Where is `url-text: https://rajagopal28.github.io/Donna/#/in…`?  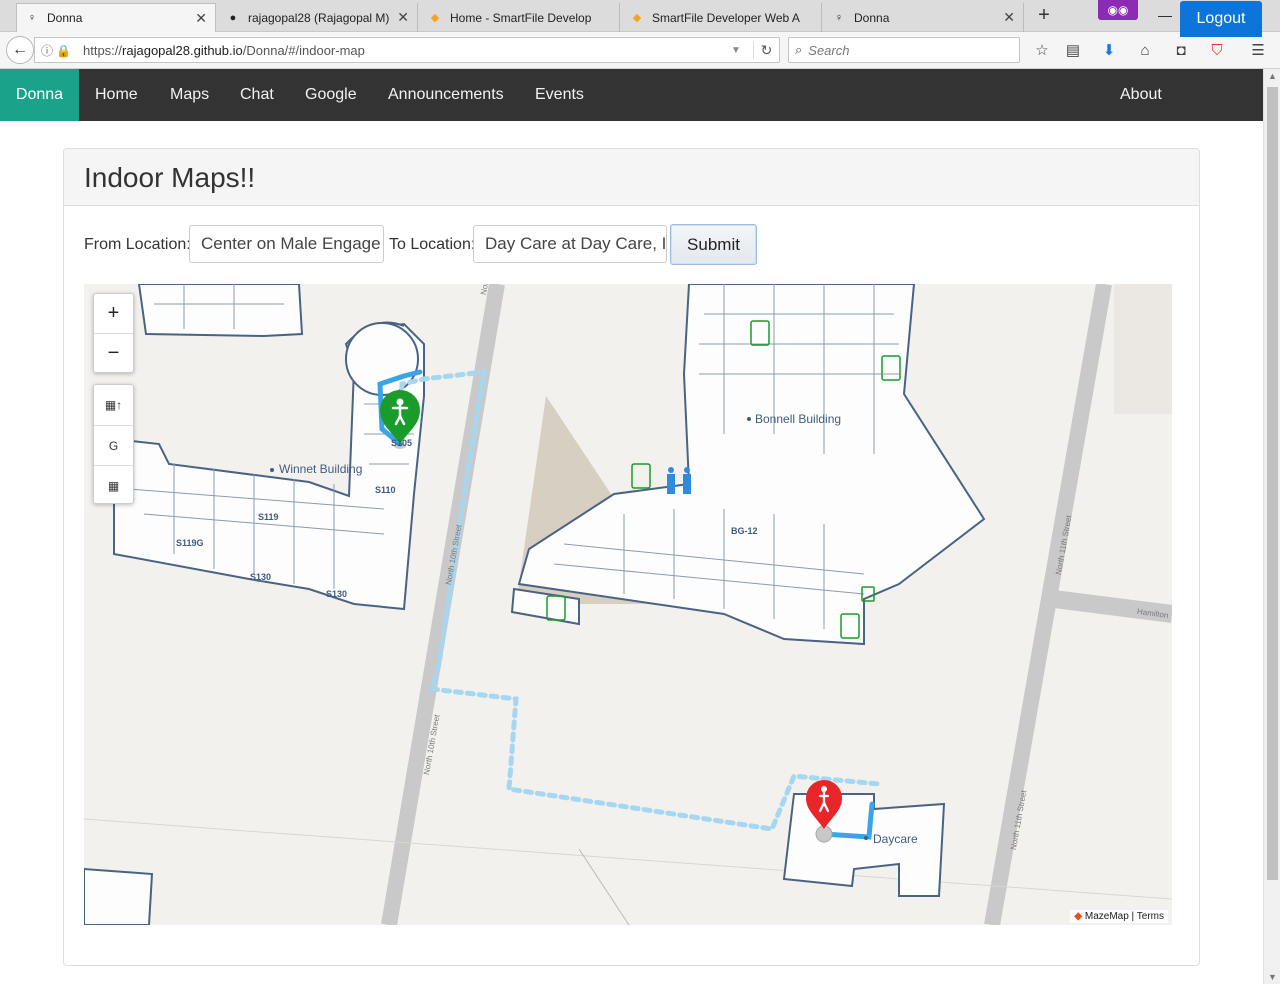 url-text: https://rajagopal28.github.io/Donna/#/in… is located at coordinates (407, 50).